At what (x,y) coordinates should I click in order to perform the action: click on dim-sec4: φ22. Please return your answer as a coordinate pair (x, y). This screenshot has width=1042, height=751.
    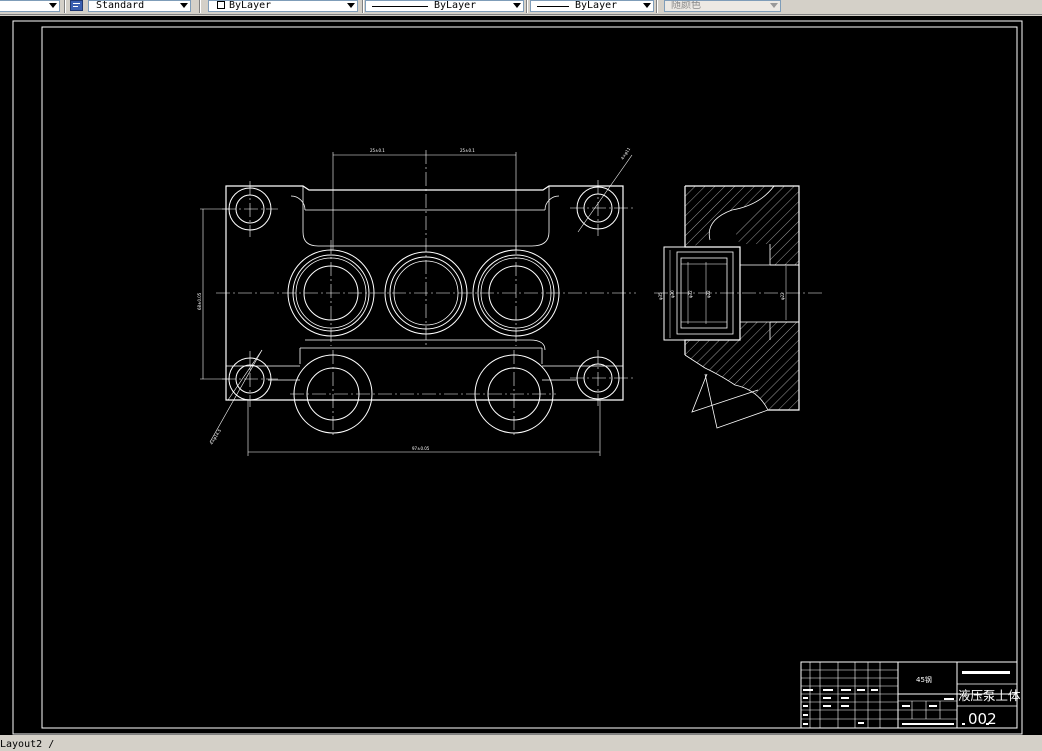
    Looking at the image, I should click on (708, 294).